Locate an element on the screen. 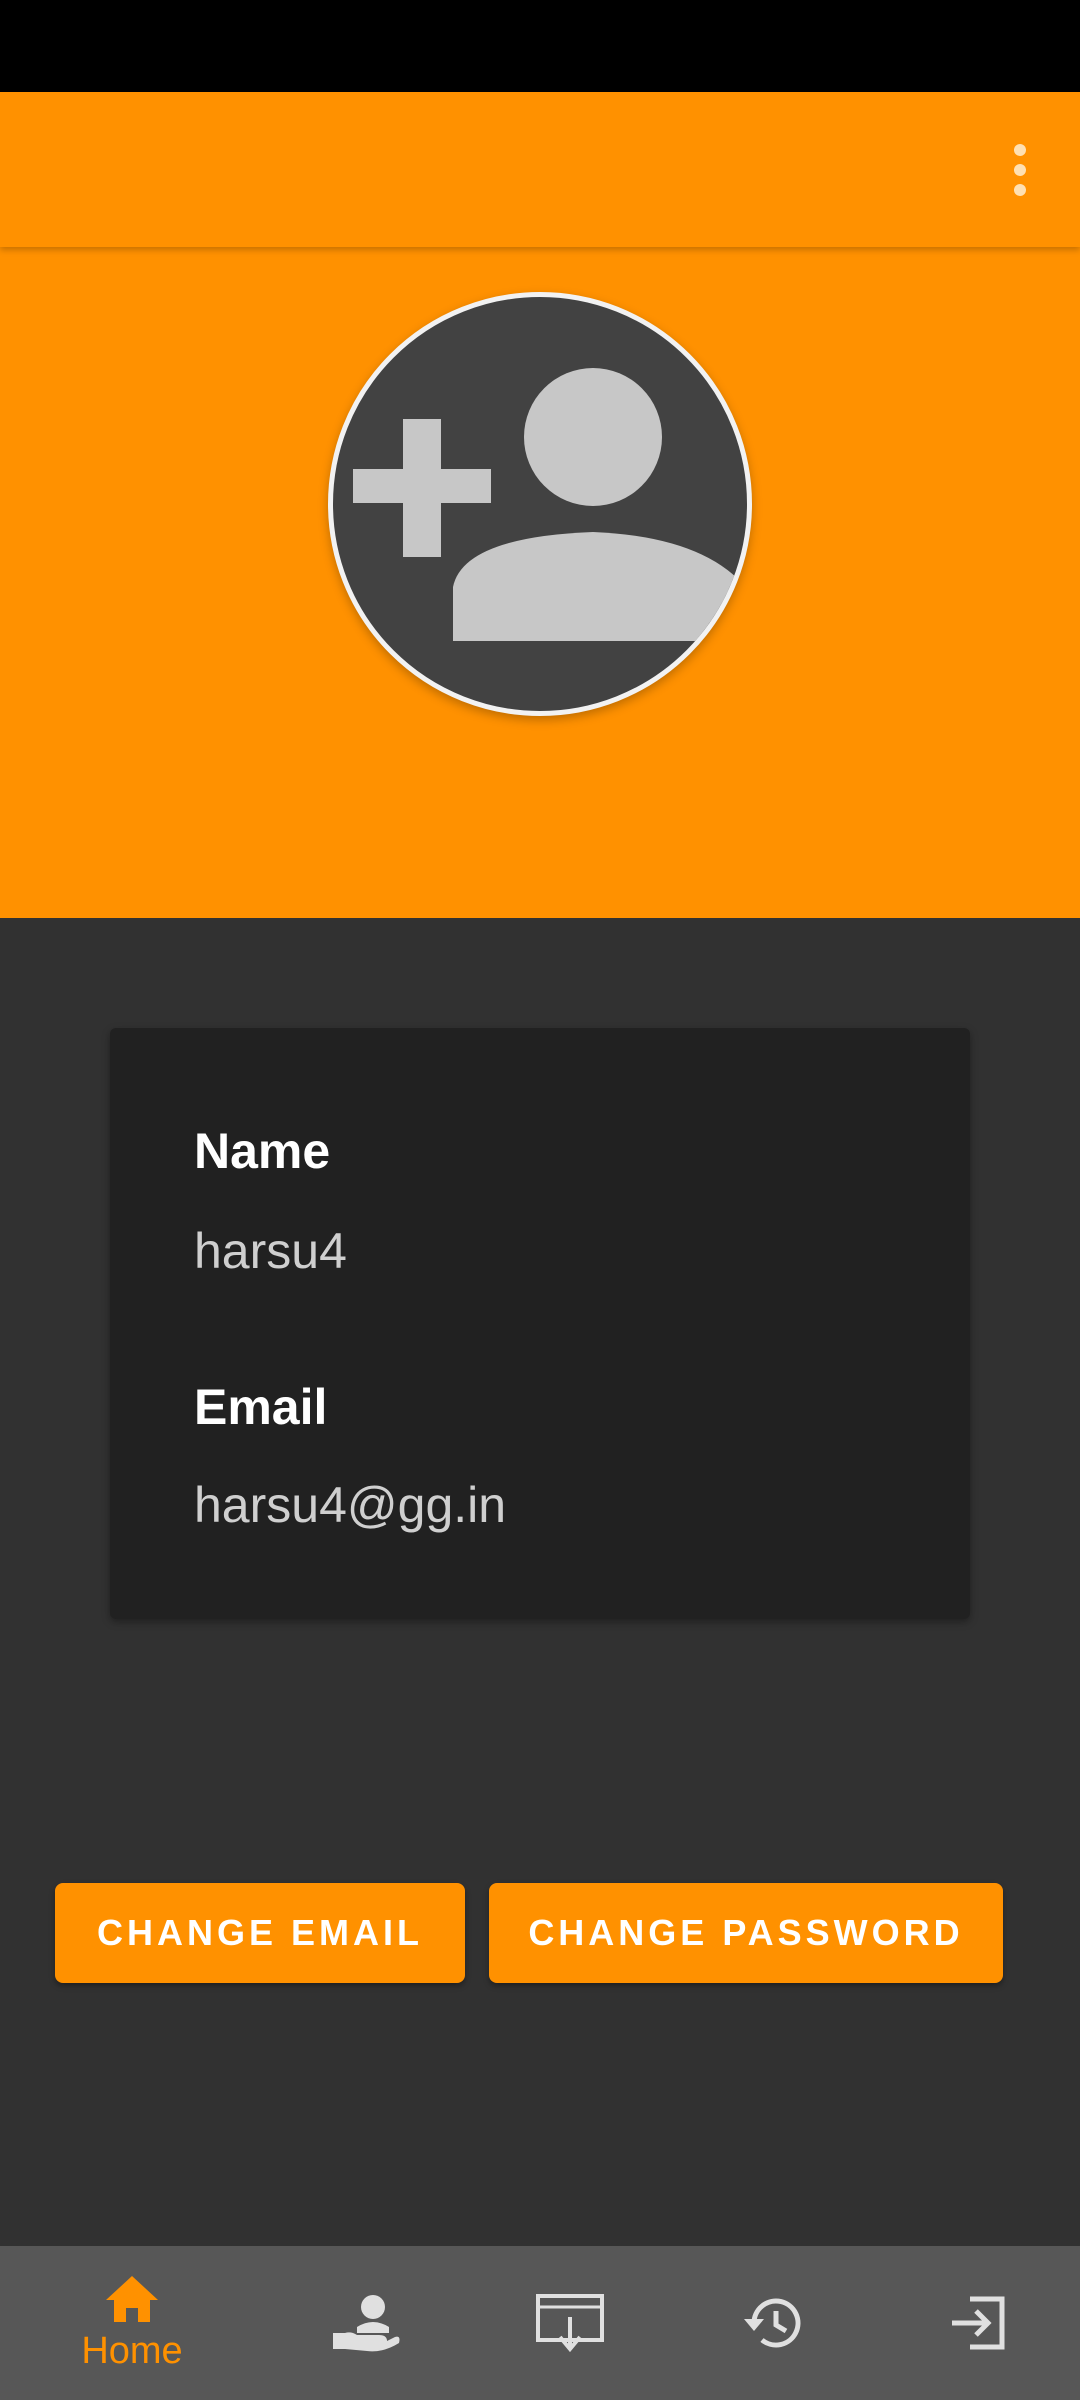 This screenshot has height=2400, width=1080. home-icon is located at coordinates (132, 2298).